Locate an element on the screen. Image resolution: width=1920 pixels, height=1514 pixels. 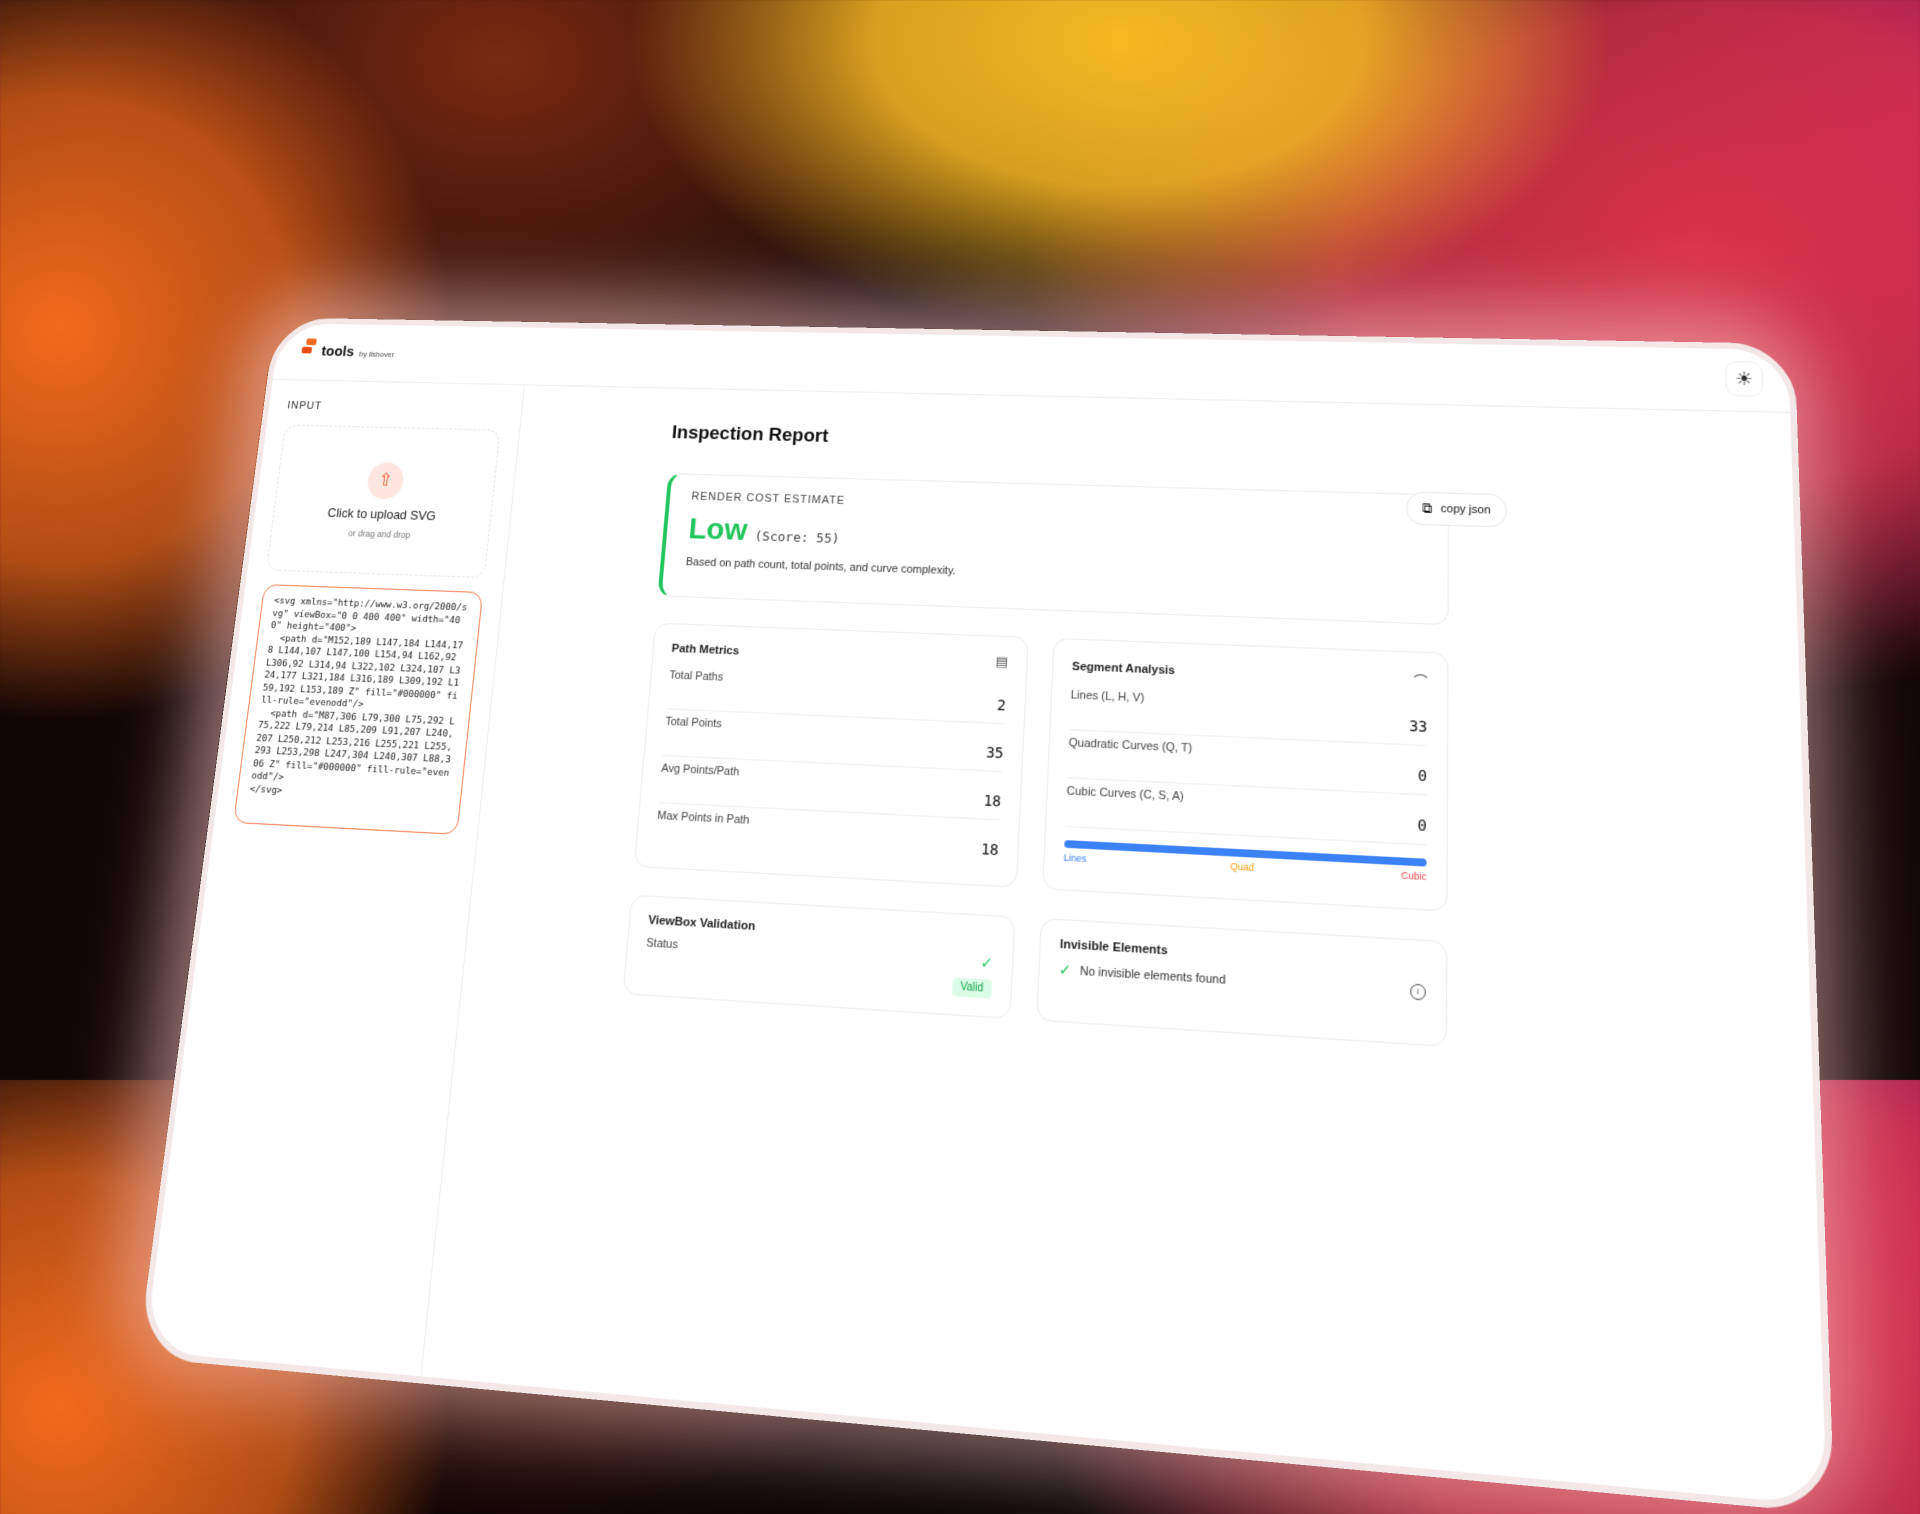
upload-icon: ⇧ is located at coordinates (385, 480).